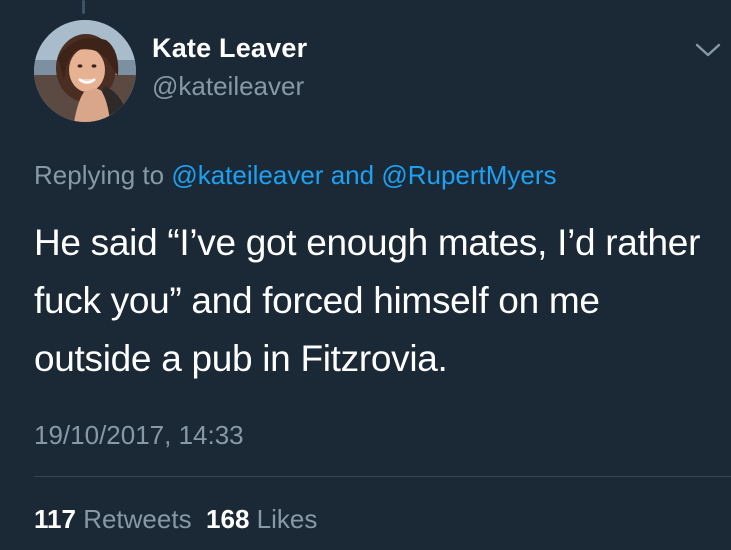 Image resolution: width=731 pixels, height=550 pixels. What do you see at coordinates (468, 175) in the screenshot?
I see `mention-link-rupertmyers: @RupertMyers` at bounding box center [468, 175].